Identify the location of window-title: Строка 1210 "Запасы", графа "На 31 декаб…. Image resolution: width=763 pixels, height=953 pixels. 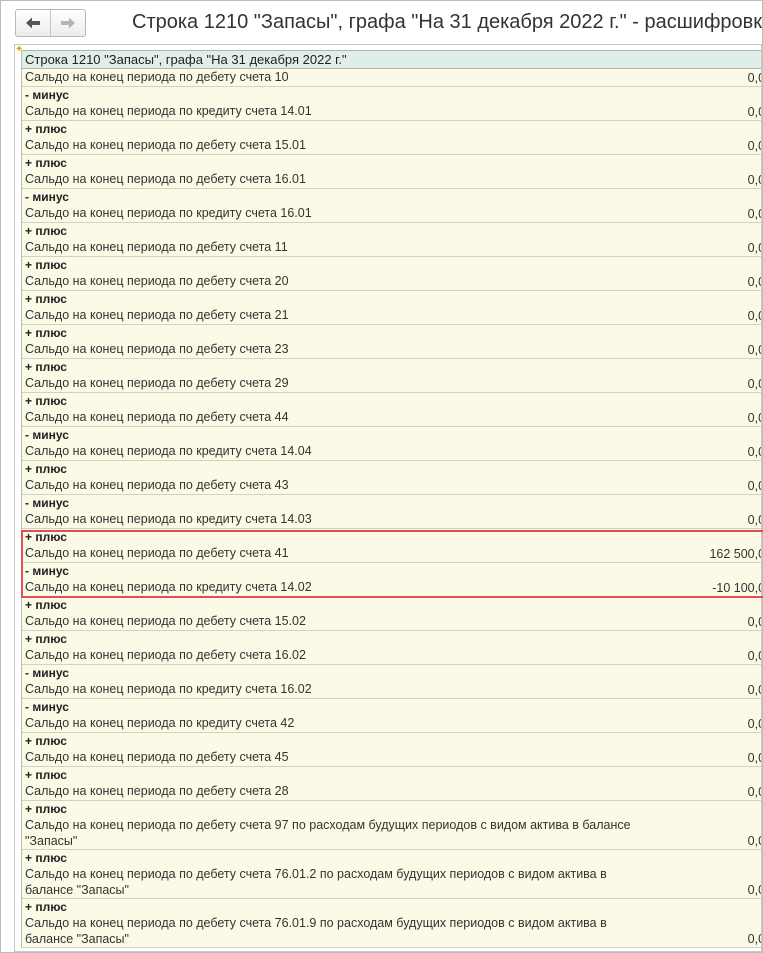
(447, 22).